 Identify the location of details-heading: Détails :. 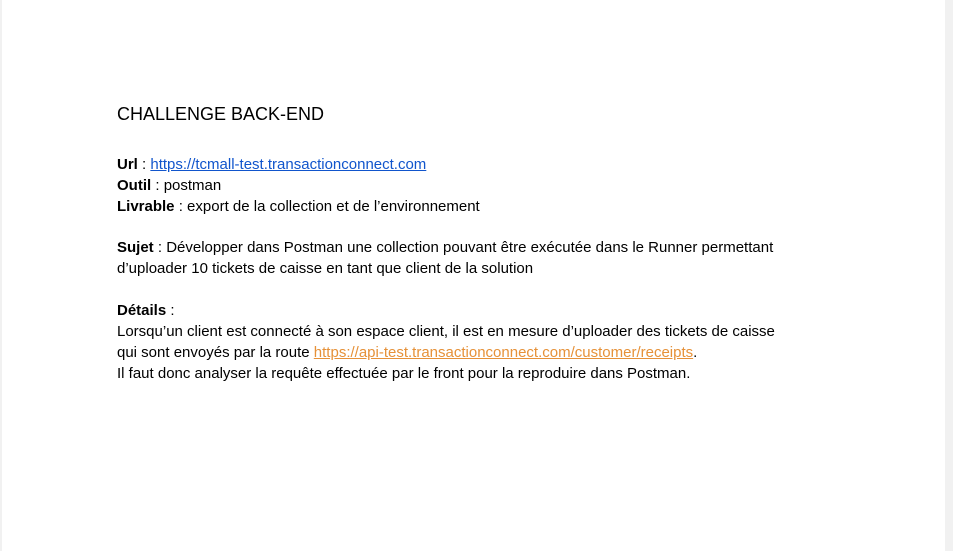
(446, 310).